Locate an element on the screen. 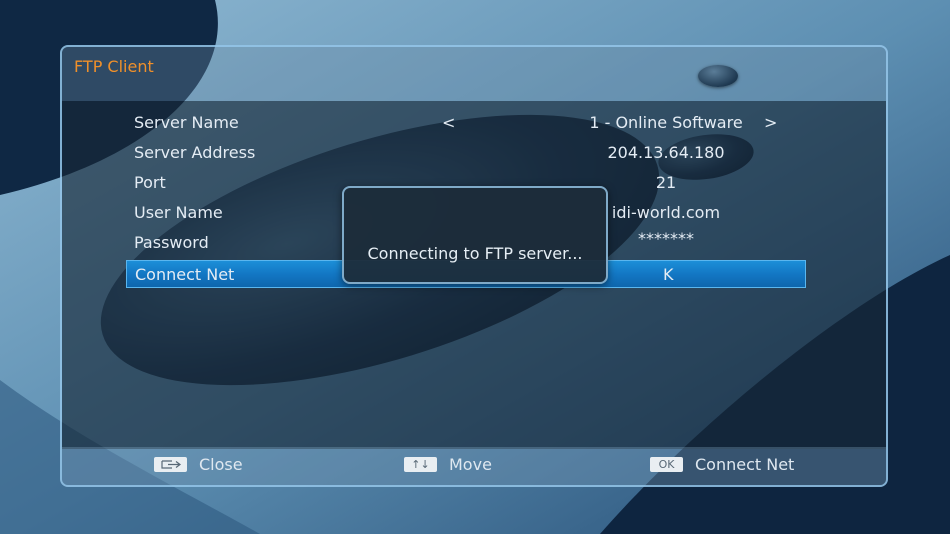 This screenshot has width=950, height=534. field-value: 1 - Online Software is located at coordinates (666, 122).